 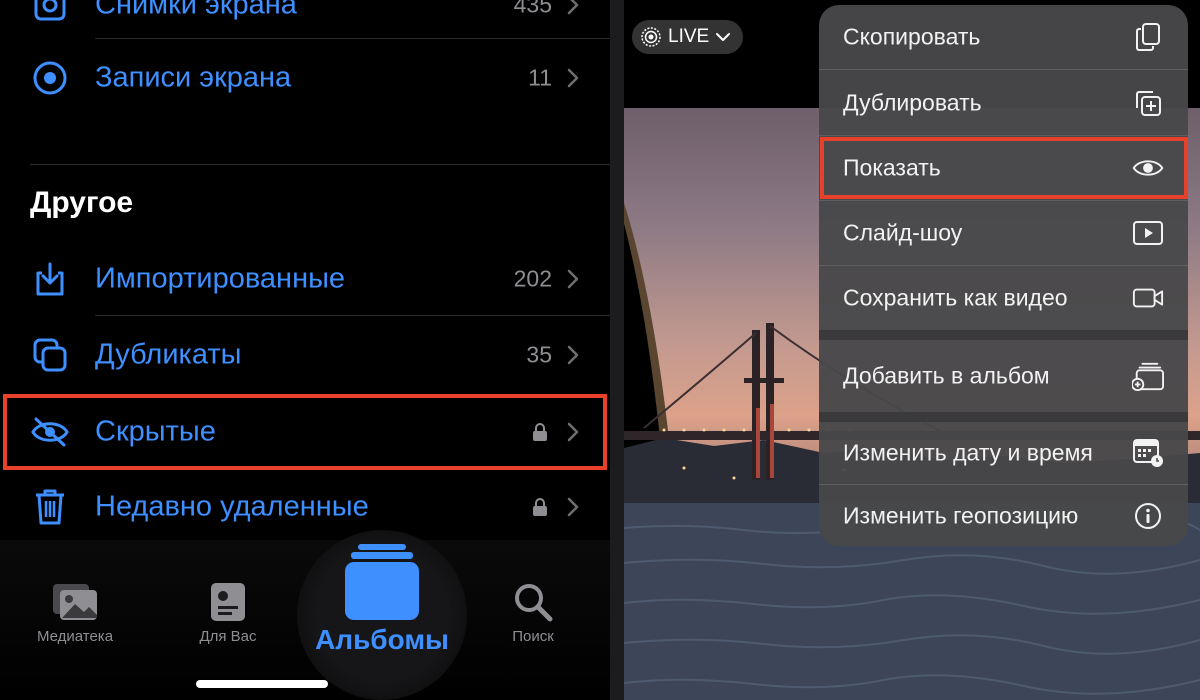 What do you see at coordinates (532, 278) in the screenshot?
I see `album-count: 202` at bounding box center [532, 278].